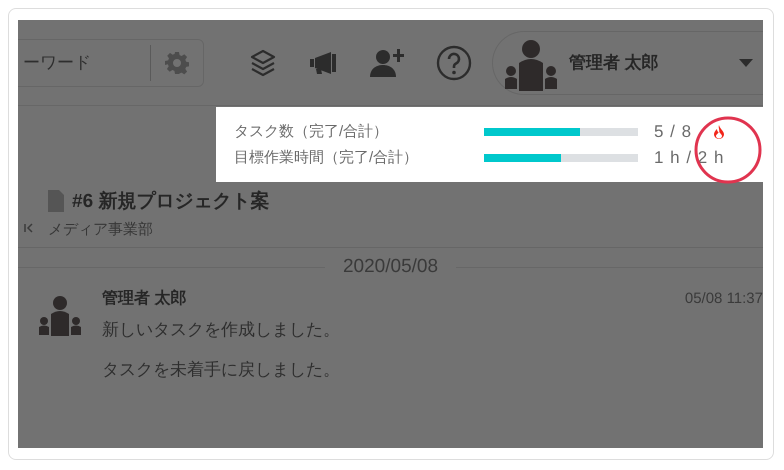 This screenshot has width=784, height=470. What do you see at coordinates (144, 298) in the screenshot?
I see `author-name: 管理者 太郎` at bounding box center [144, 298].